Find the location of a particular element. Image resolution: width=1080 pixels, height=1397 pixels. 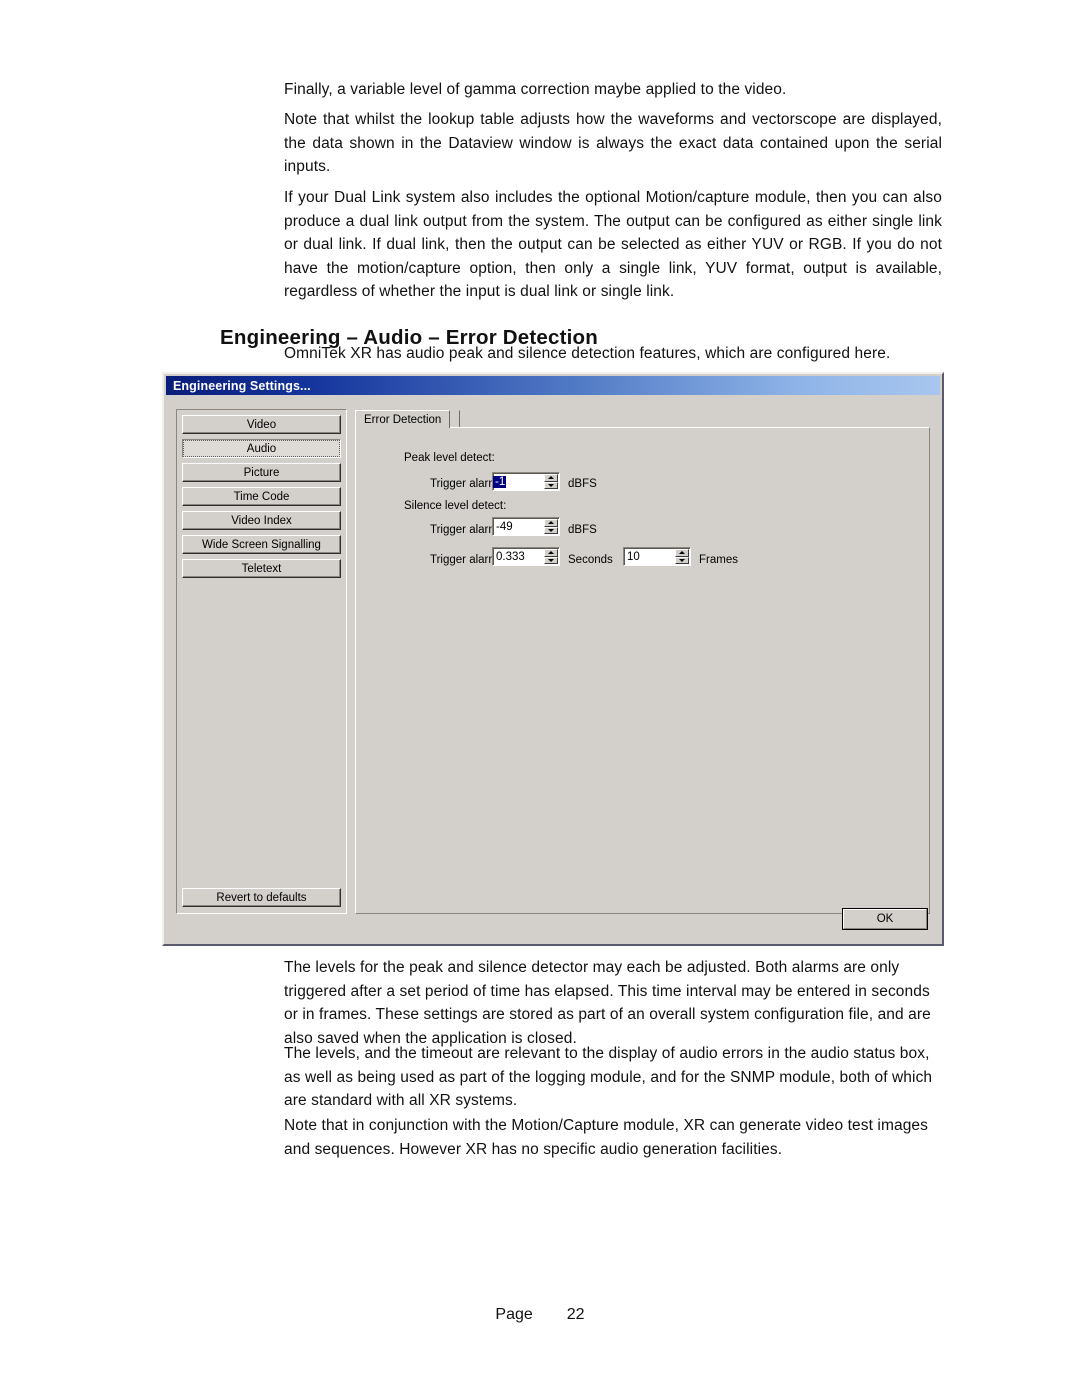

peak-trigger-spin-buttons is located at coordinates (551, 481).